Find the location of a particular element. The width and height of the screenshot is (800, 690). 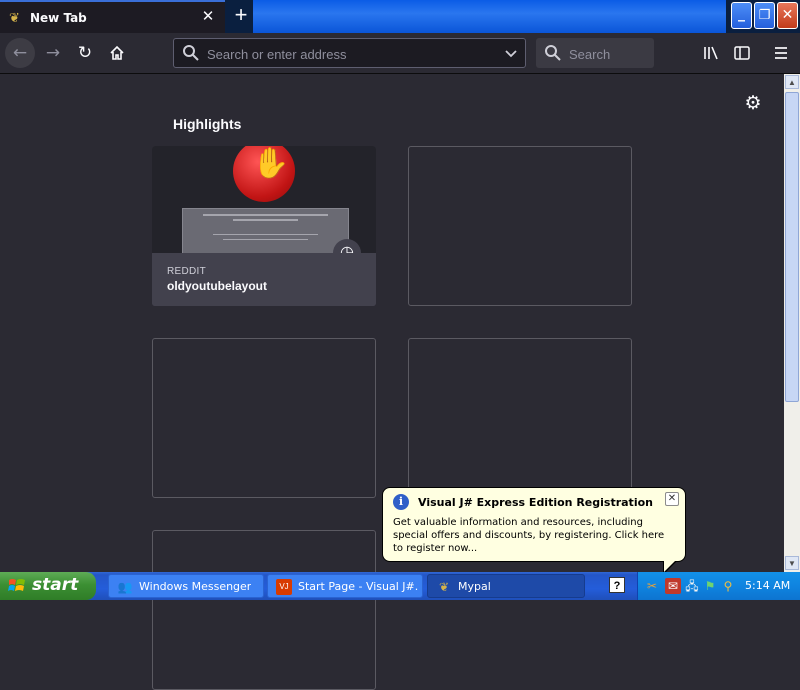

titlebar-drag-area is located at coordinates (489, 16).